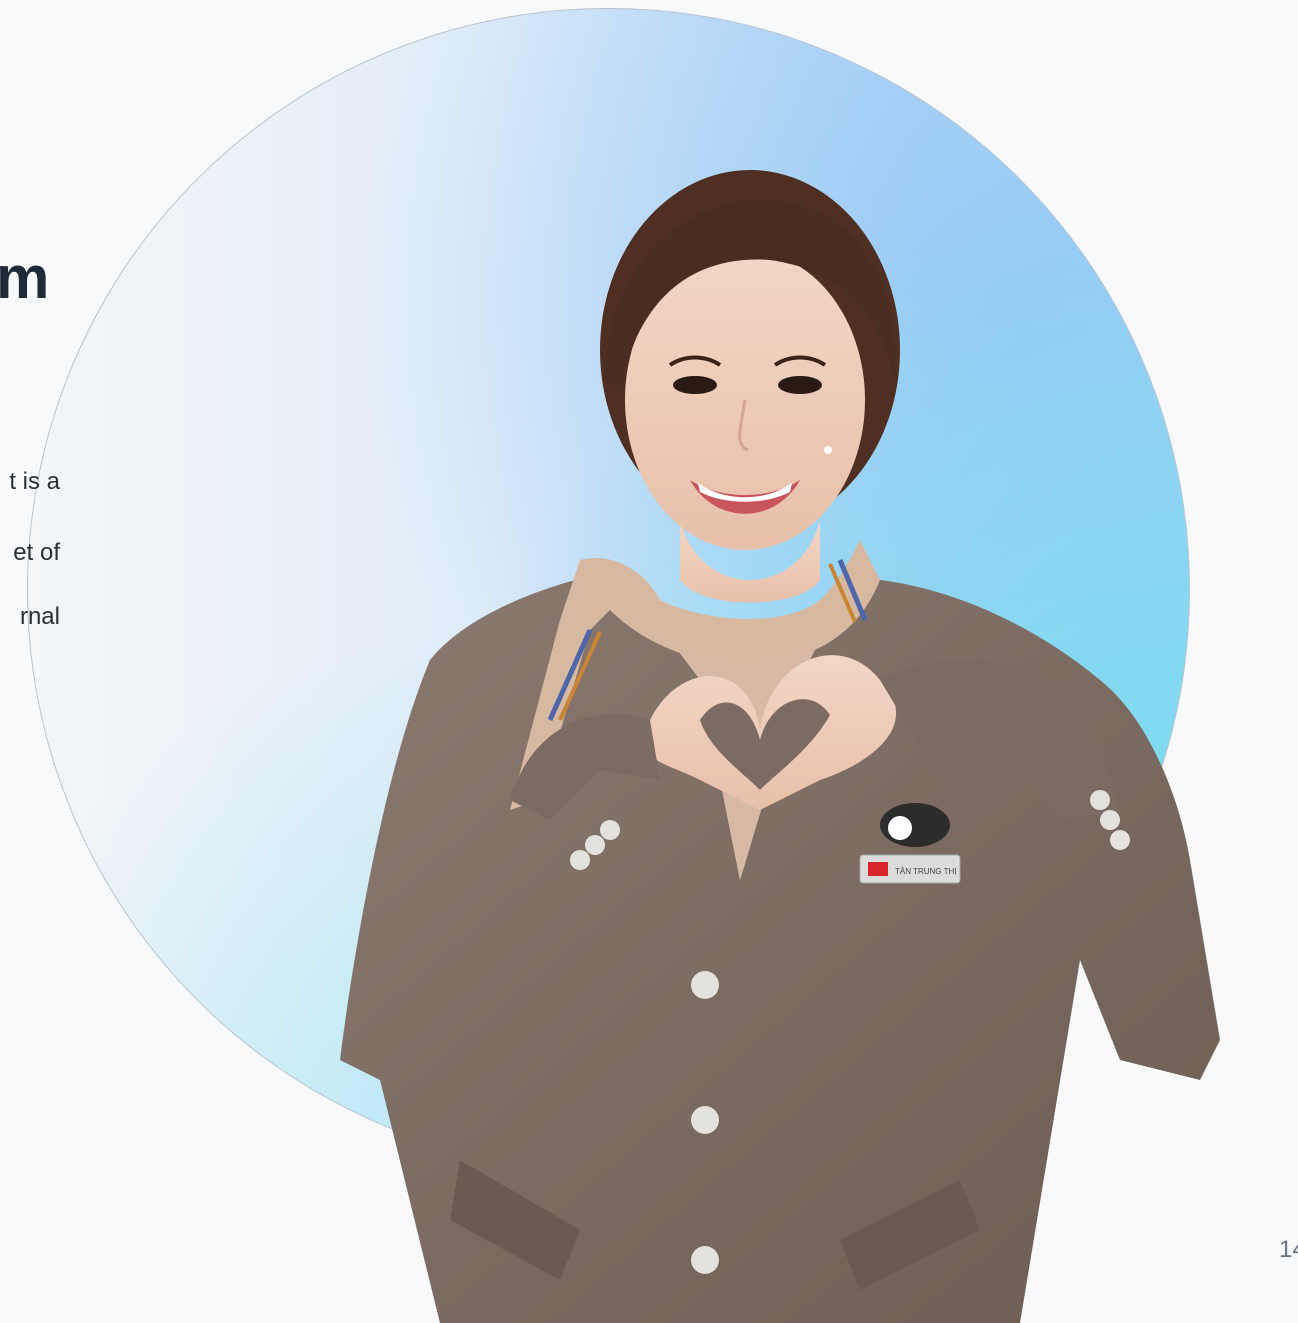 This screenshot has height=1323, width=1298. What do you see at coordinates (925, 871) in the screenshot?
I see `badge-text: TÂN TRUNG THỊ` at bounding box center [925, 871].